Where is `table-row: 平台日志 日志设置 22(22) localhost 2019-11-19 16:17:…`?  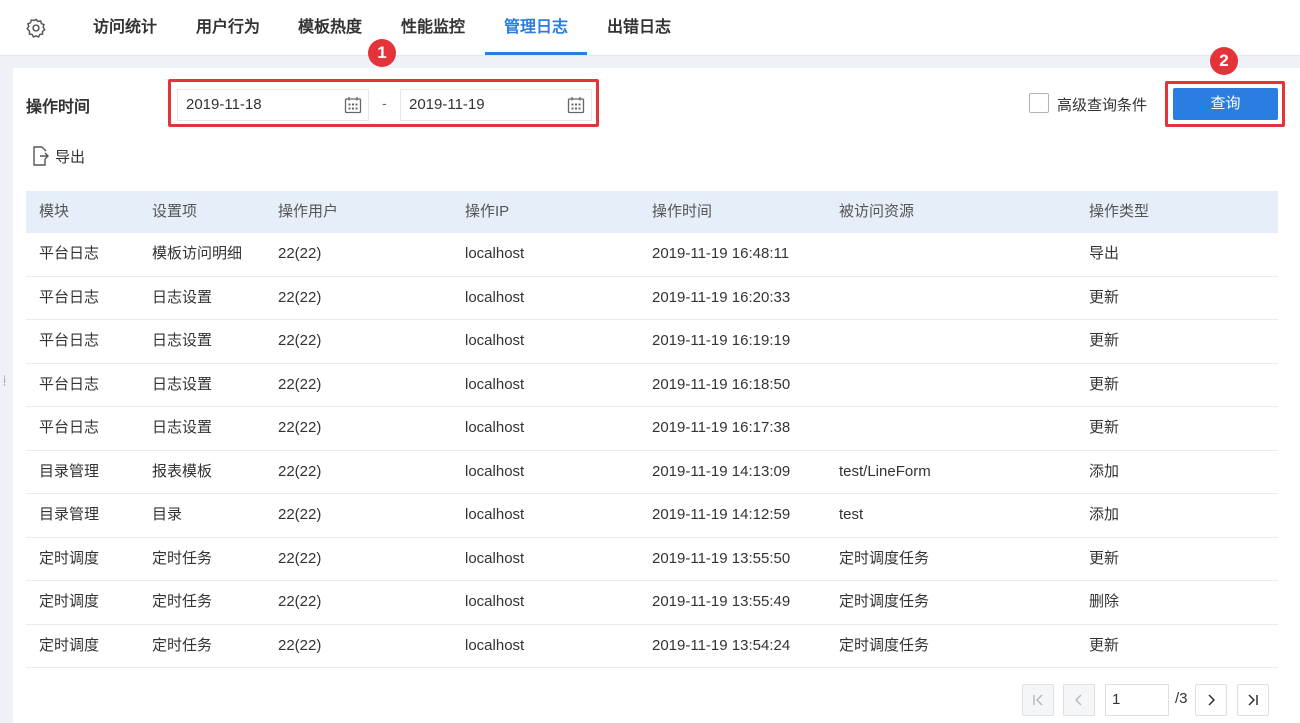
table-row: 平台日志 日志设置 22(22) localhost 2019-11-19 16:17:… is located at coordinates (652, 429).